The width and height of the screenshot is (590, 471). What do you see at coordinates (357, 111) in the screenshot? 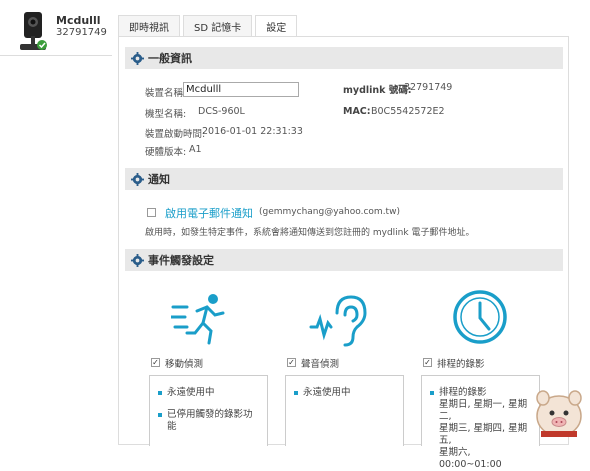
I see `mac-label: MAC:` at bounding box center [357, 111].